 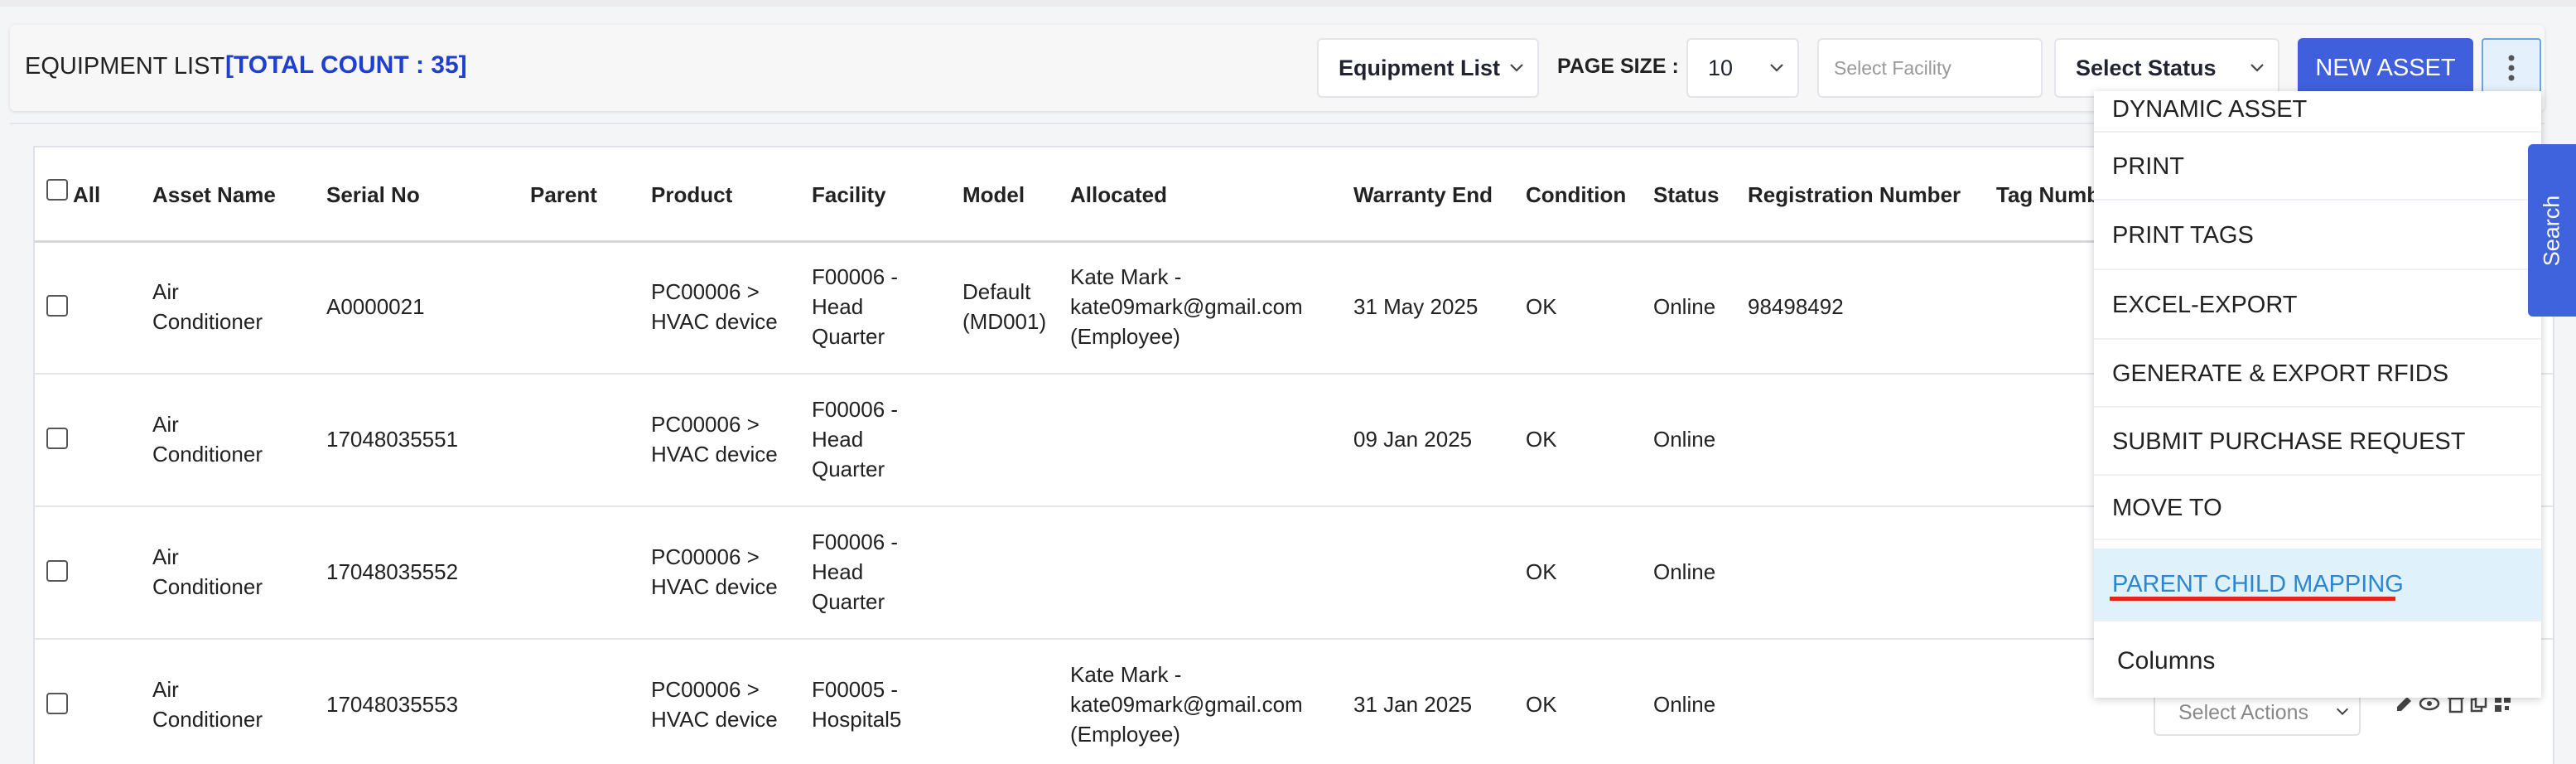 I want to click on col-registration-number: Registration Number, so click(x=1854, y=195).